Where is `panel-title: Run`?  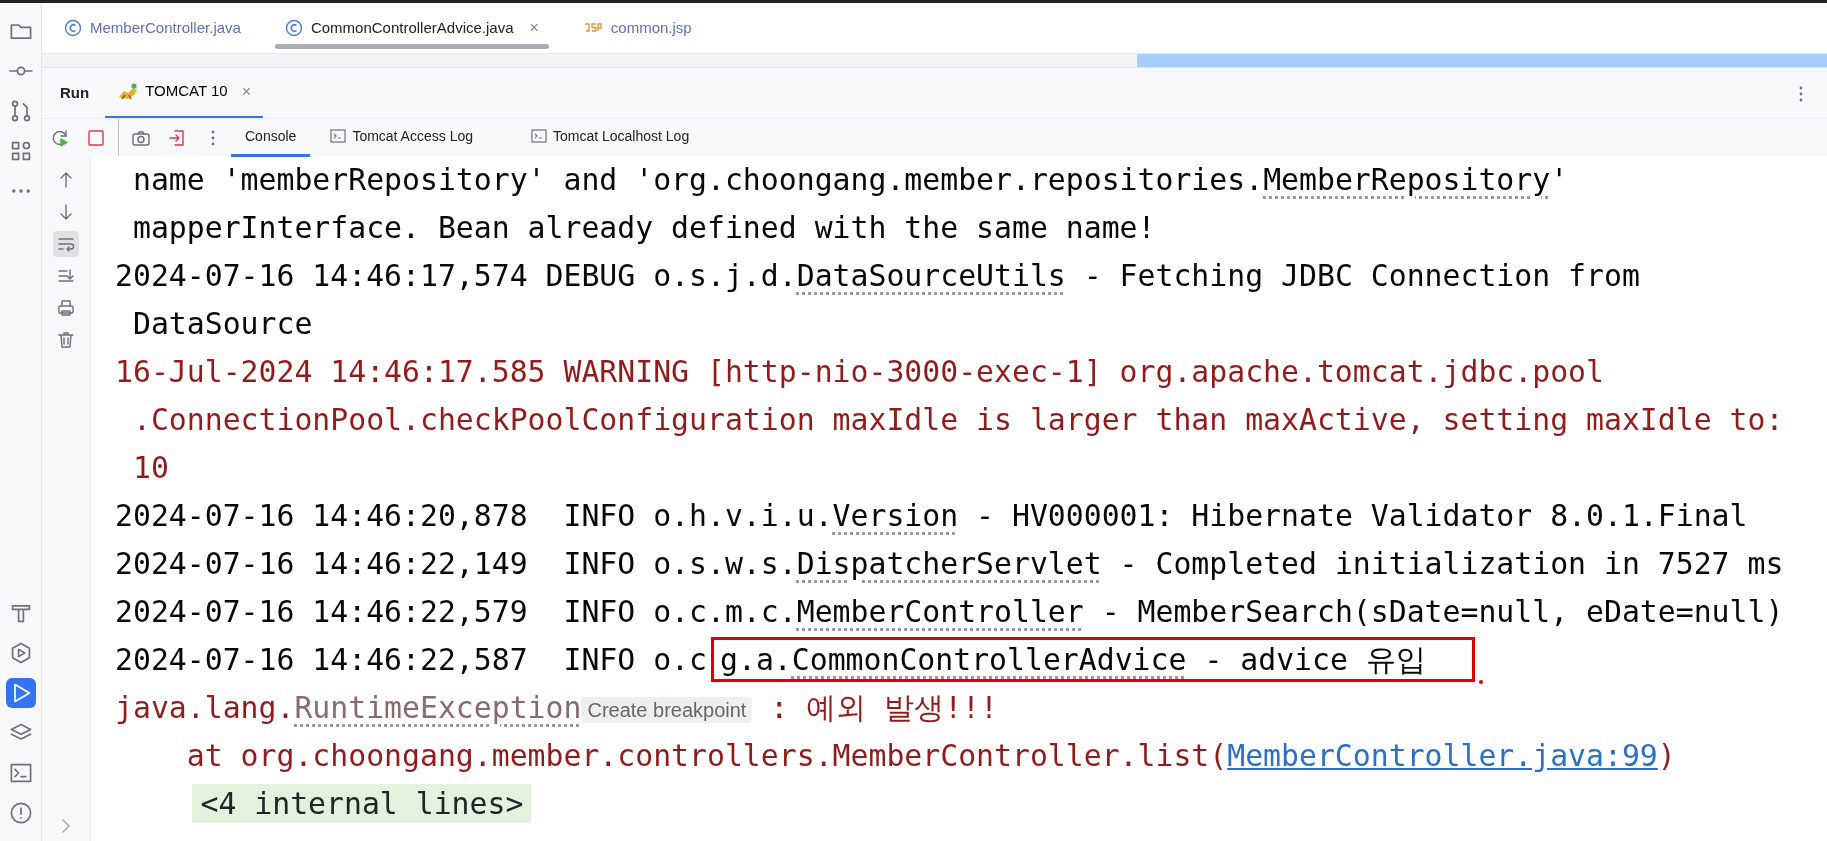 panel-title: Run is located at coordinates (75, 92).